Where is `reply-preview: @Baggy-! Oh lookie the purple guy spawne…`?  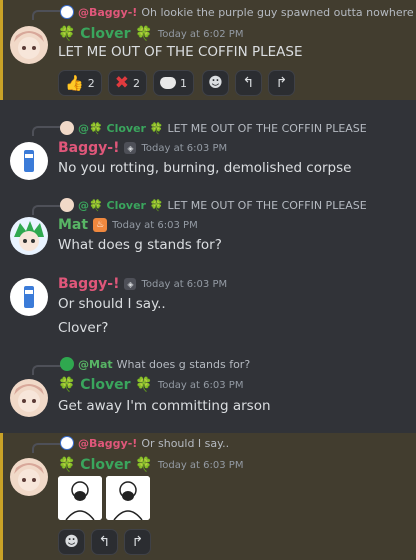 reply-preview: @Baggy-! Oh lookie the purple guy spawne… is located at coordinates (237, 12).